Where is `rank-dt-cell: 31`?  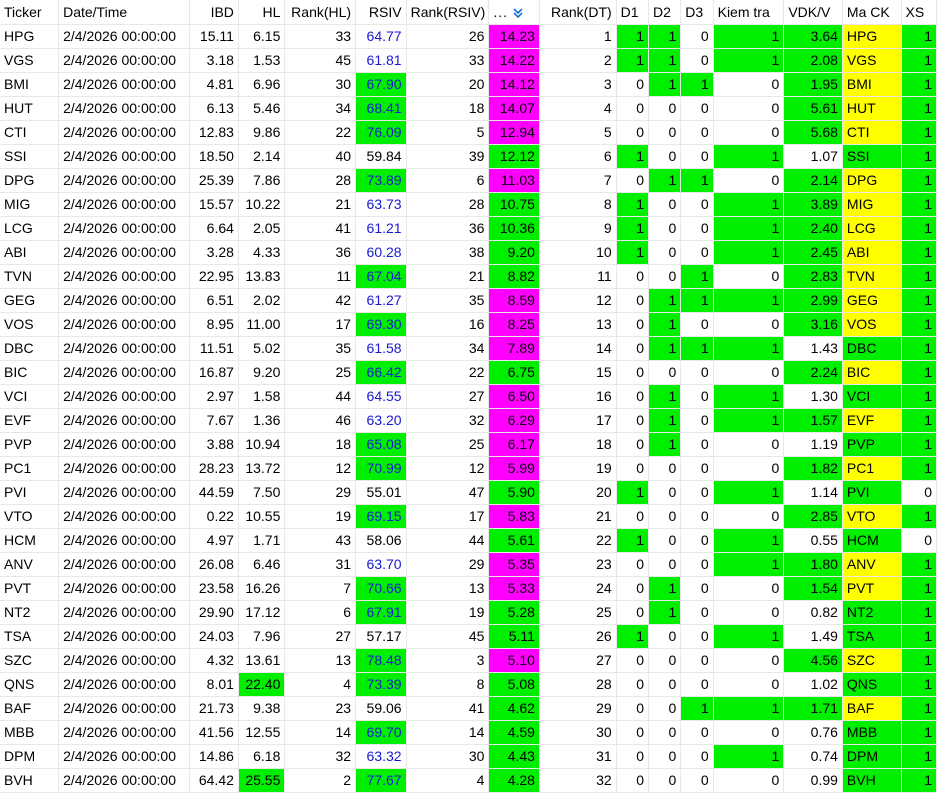
rank-dt-cell: 31 is located at coordinates (578, 756).